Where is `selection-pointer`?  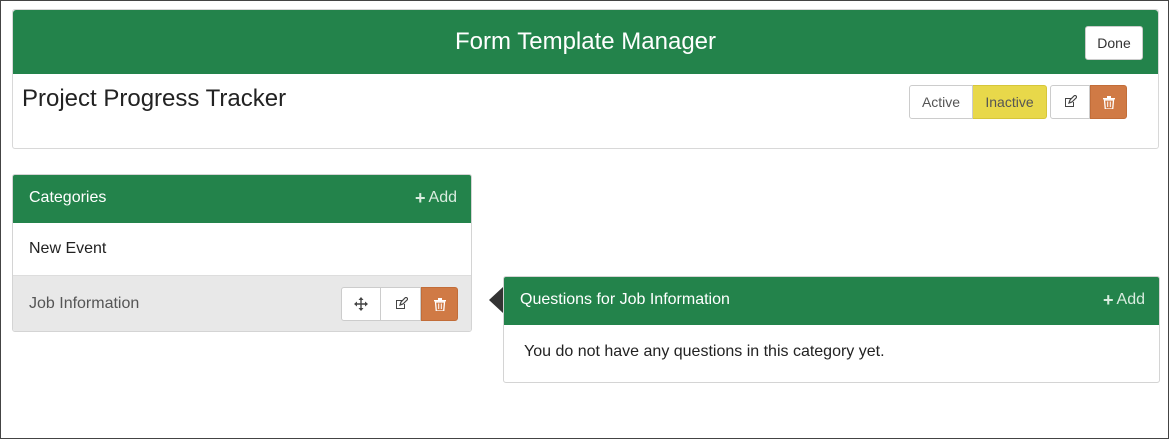 selection-pointer is located at coordinates (496, 300).